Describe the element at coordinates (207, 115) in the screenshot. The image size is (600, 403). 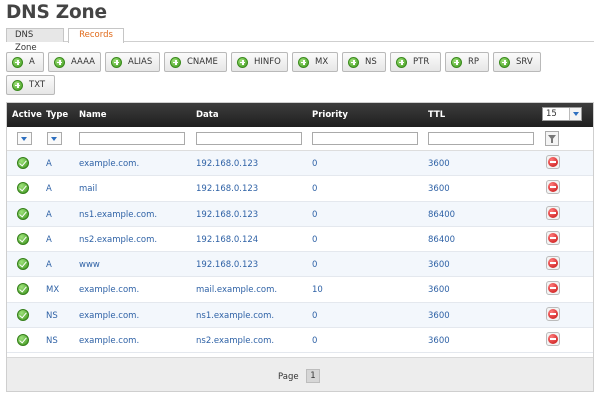
I see `header-data: Data` at that location.